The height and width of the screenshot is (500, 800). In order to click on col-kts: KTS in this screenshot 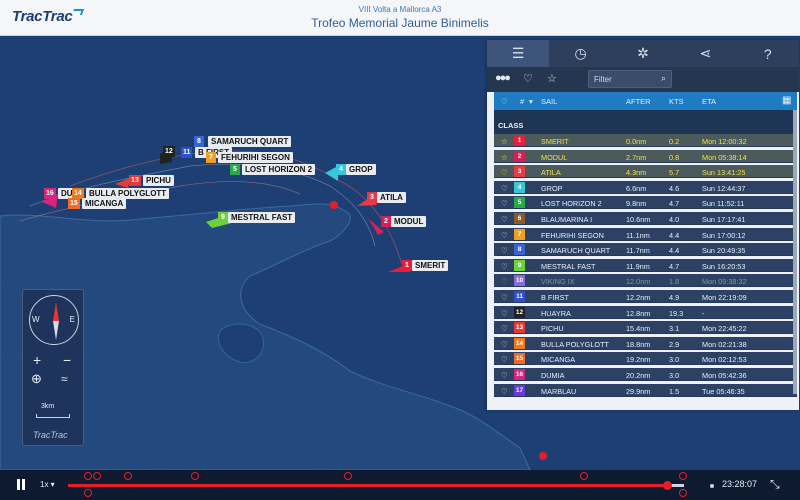, I will do `click(676, 101)`.